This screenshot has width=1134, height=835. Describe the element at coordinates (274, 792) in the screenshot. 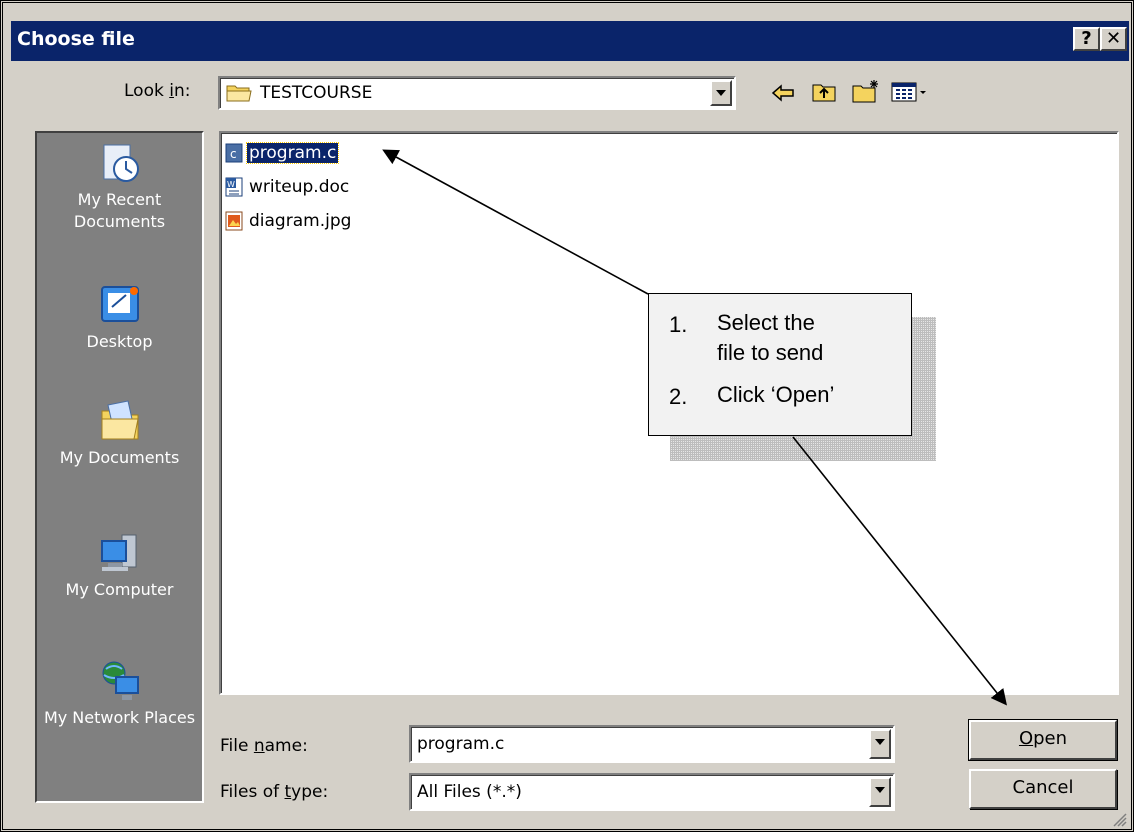

I see `file-type-label: Files of type:` at that location.